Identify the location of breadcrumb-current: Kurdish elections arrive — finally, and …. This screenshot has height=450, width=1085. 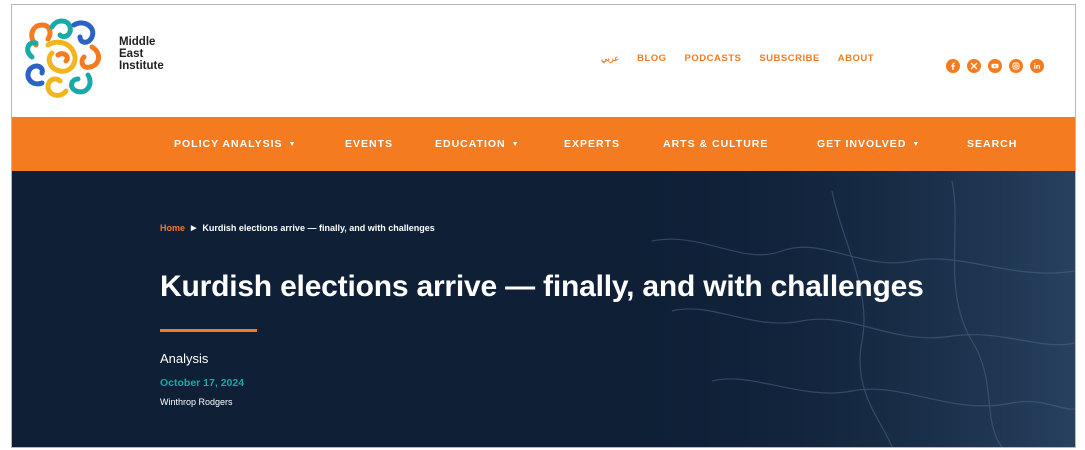
(318, 228).